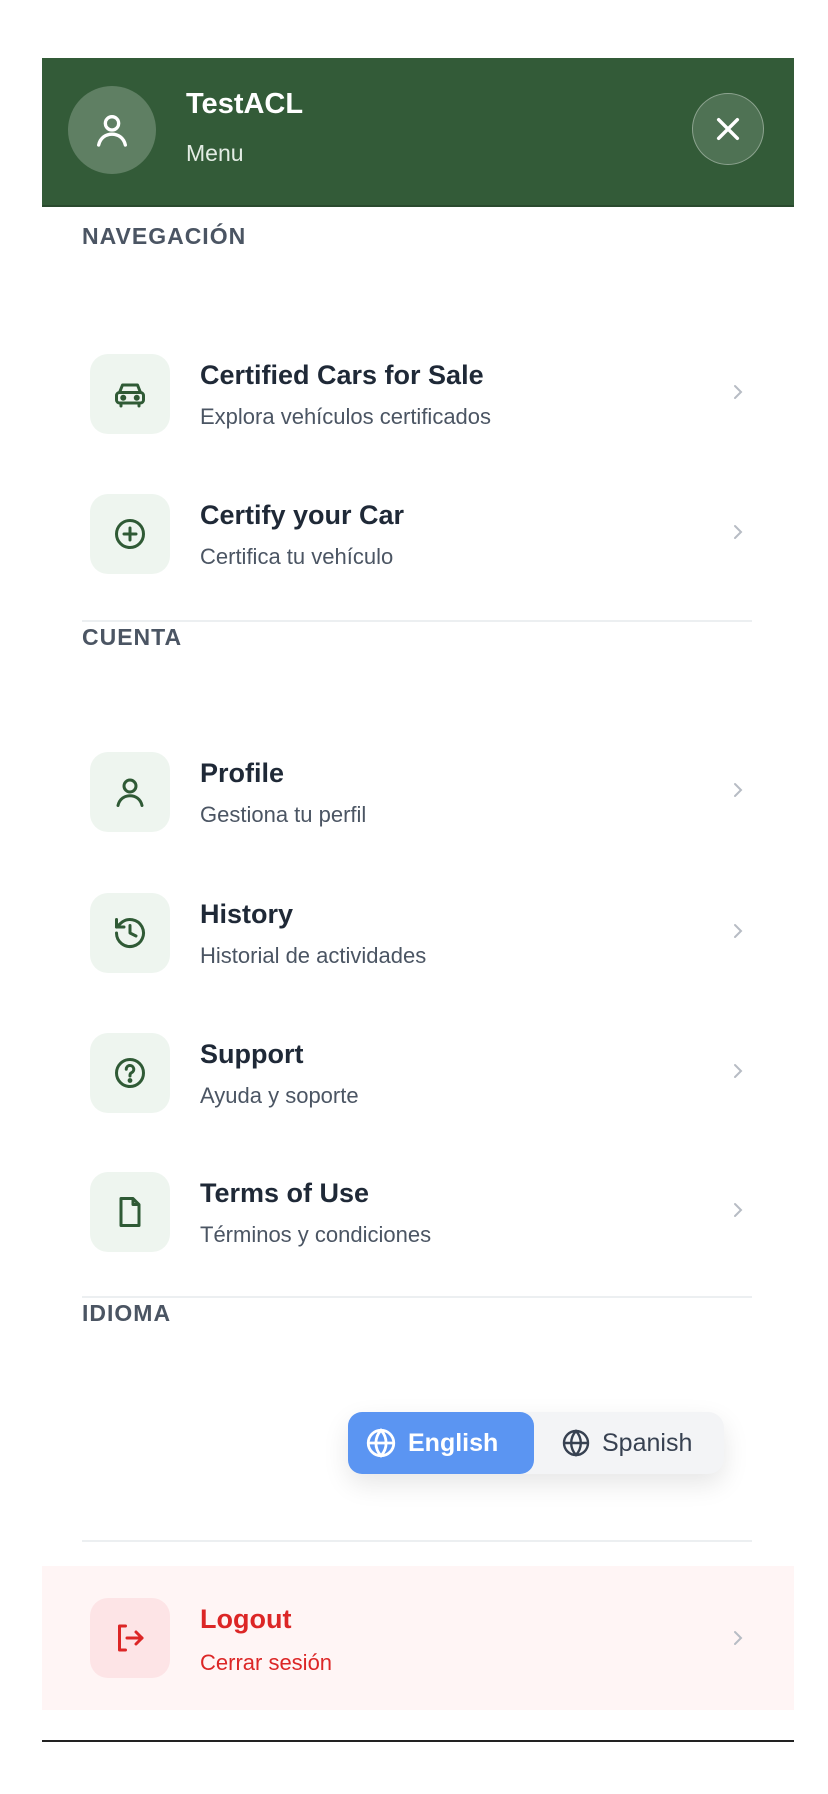  Describe the element at coordinates (247, 914) in the screenshot. I see `menu-item-label: History` at that location.